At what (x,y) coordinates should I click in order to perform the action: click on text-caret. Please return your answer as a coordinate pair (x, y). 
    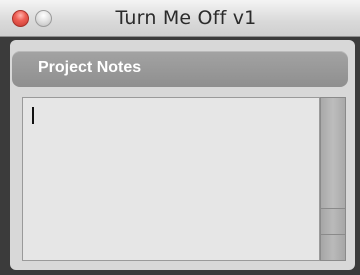
    Looking at the image, I should click on (33, 115).